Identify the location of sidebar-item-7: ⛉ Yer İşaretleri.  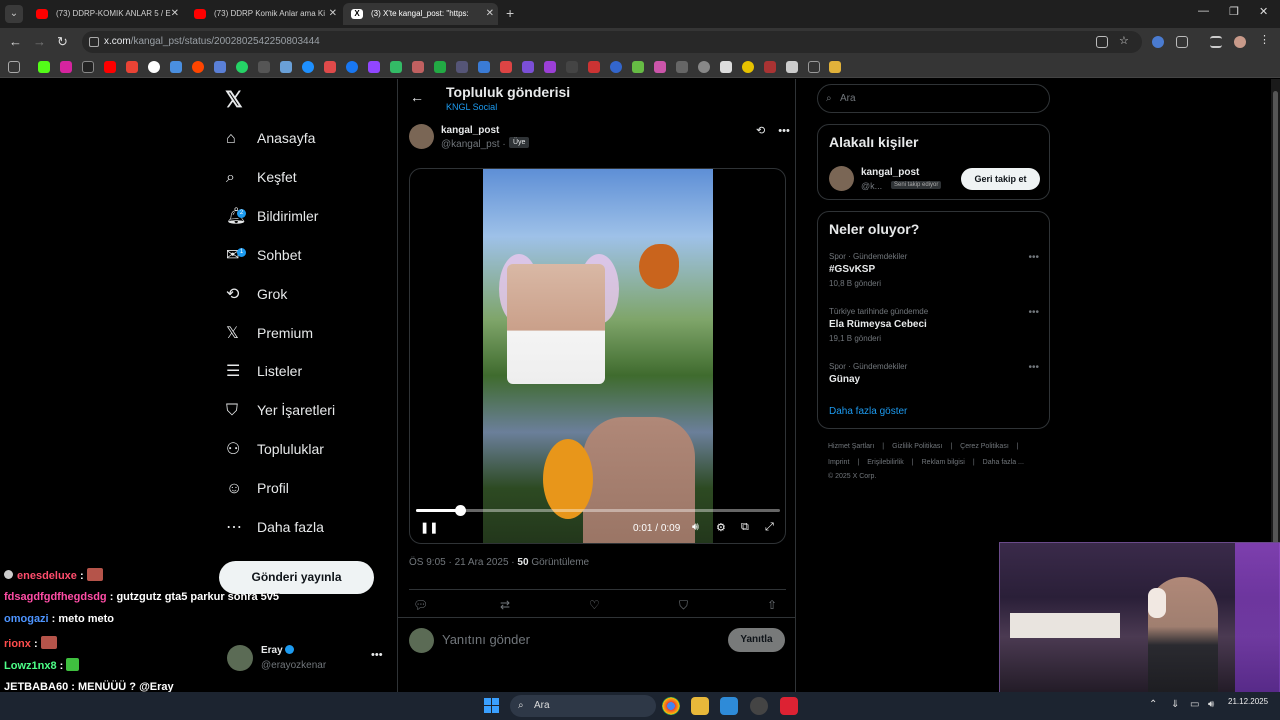
(280, 410).